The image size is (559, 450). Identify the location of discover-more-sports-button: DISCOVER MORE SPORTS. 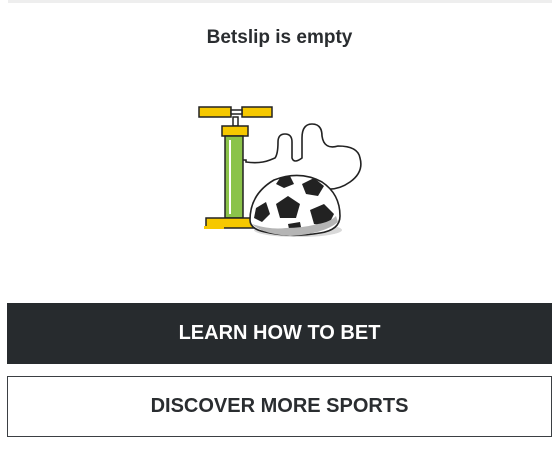
(279, 406).